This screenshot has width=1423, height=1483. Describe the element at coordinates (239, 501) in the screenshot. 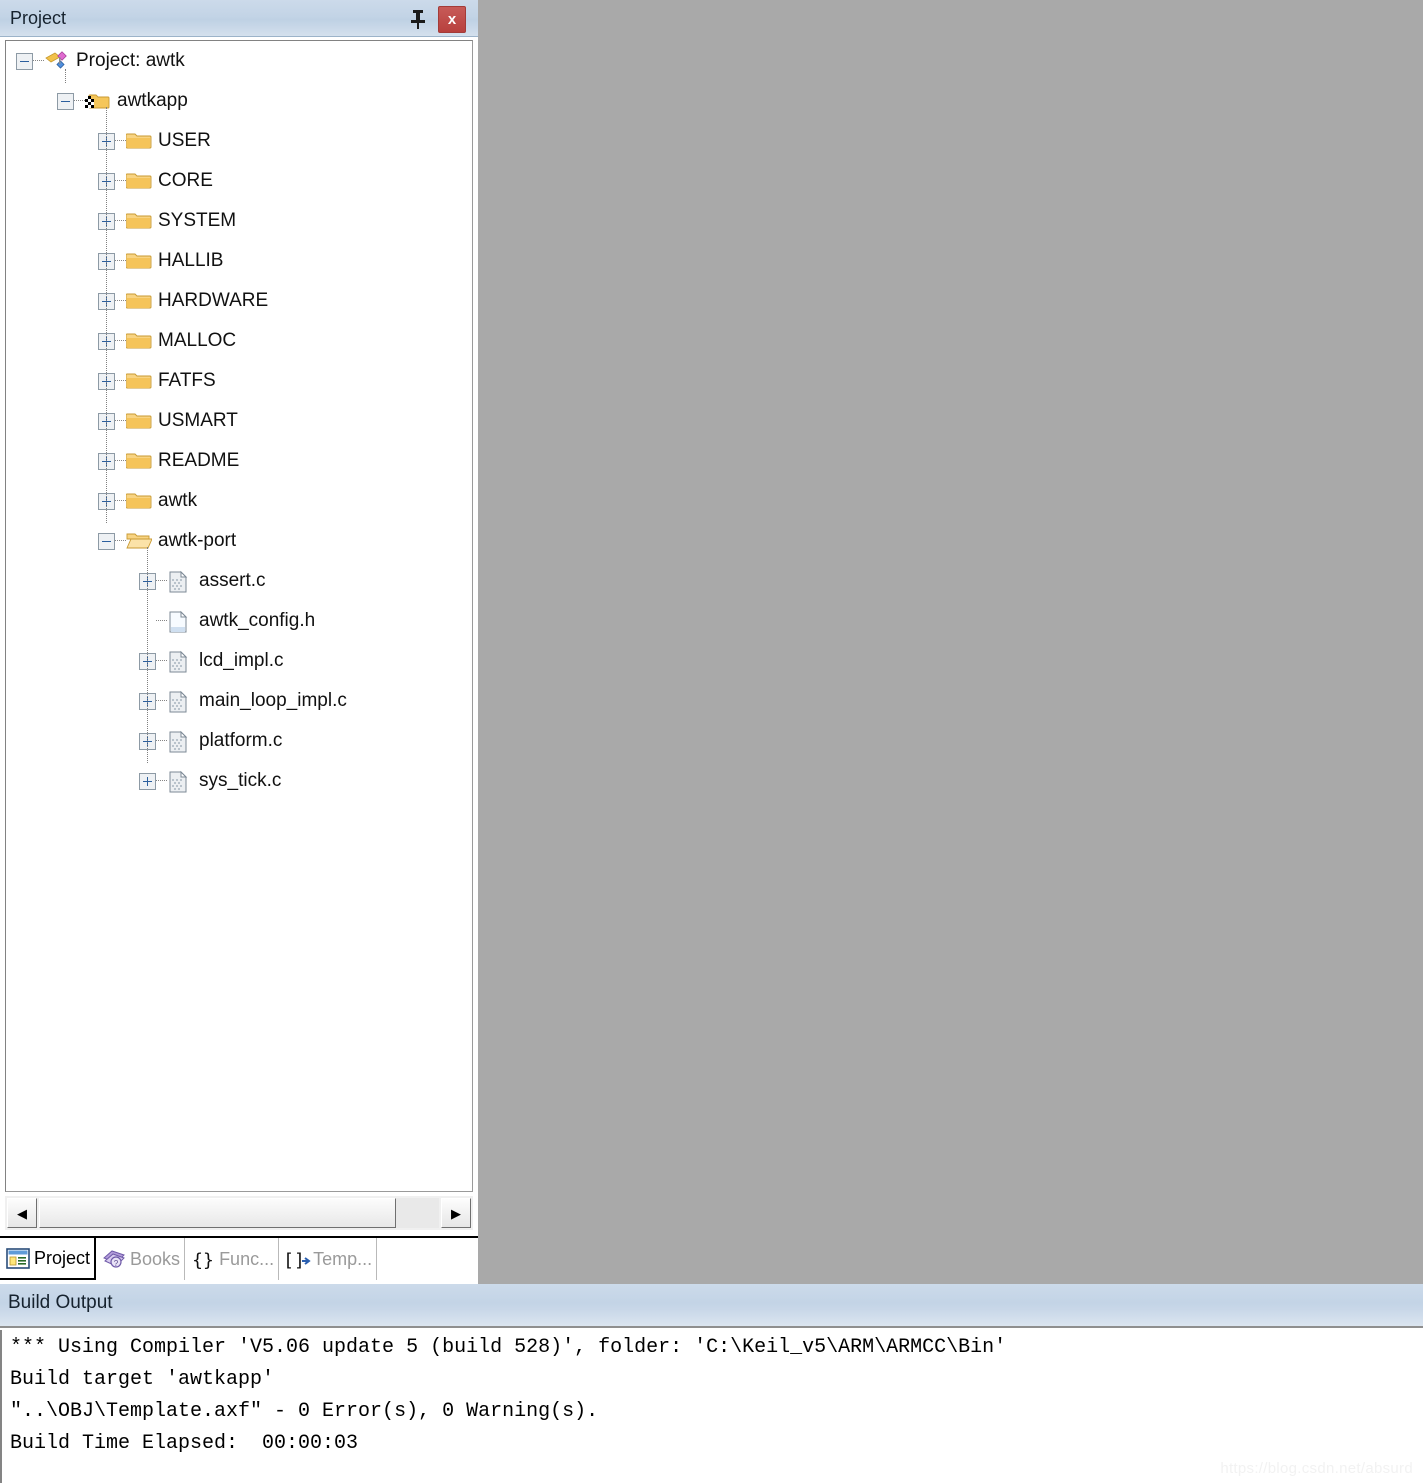

I see `tree-item-awtk: awtk` at that location.